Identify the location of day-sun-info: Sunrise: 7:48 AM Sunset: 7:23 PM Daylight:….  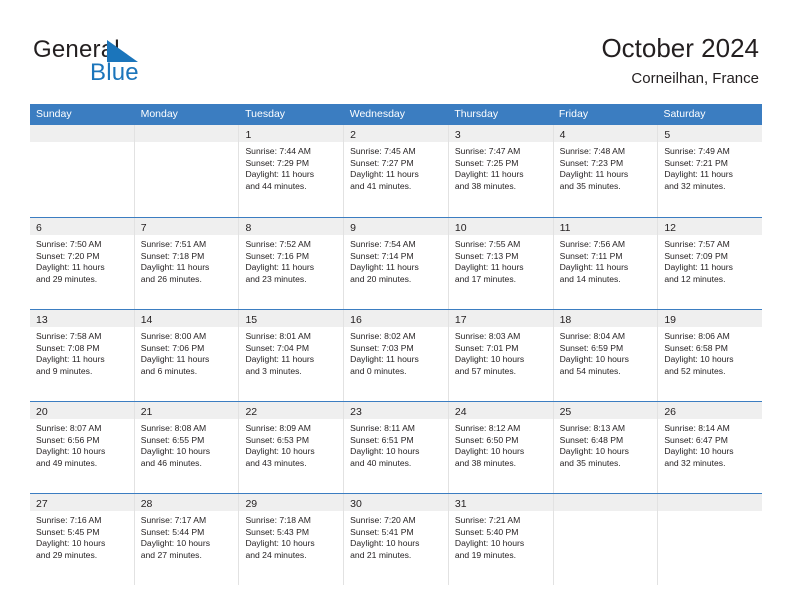
(606, 167).